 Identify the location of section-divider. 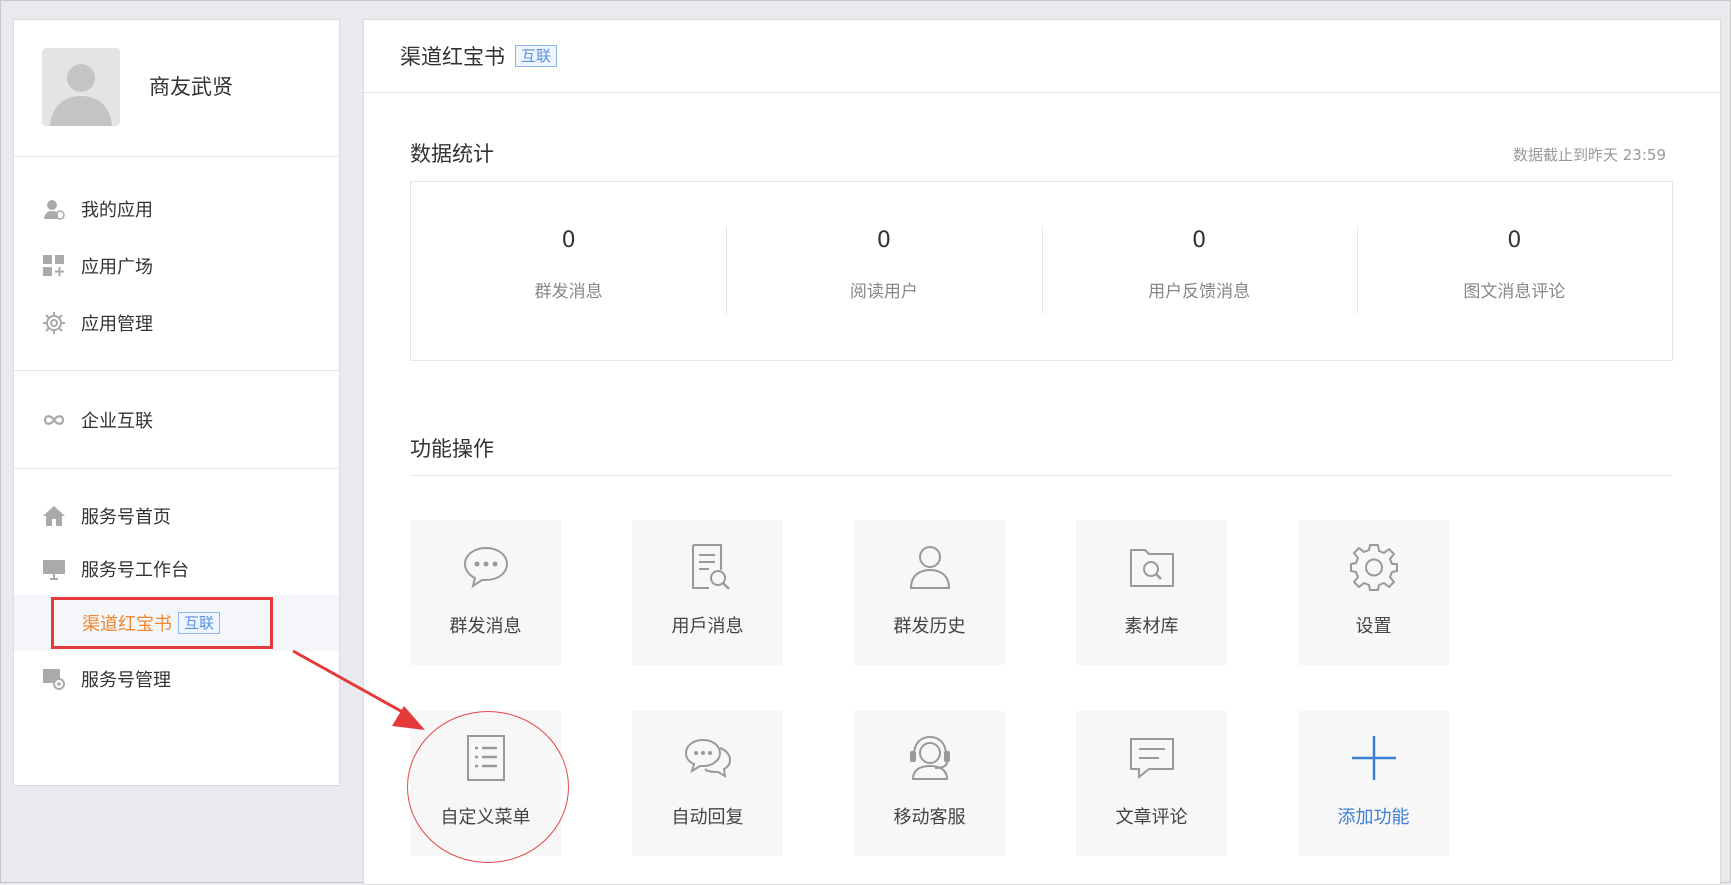
(1041, 475).